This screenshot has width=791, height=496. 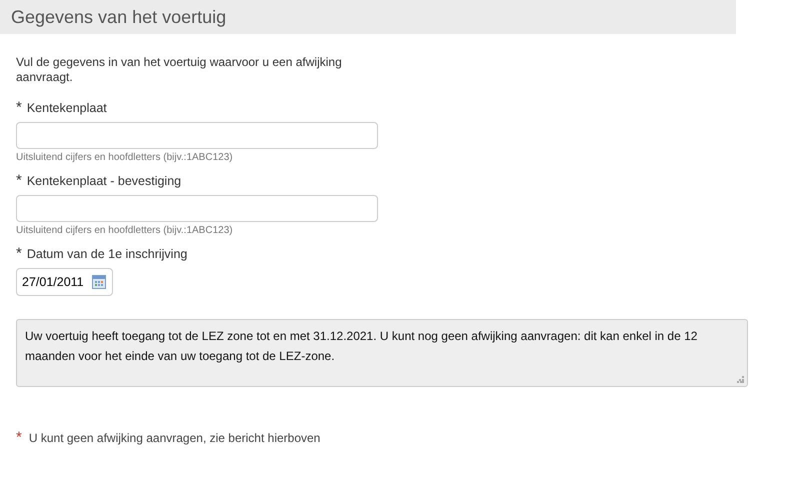 I want to click on resize-grip-icon, so click(x=740, y=379).